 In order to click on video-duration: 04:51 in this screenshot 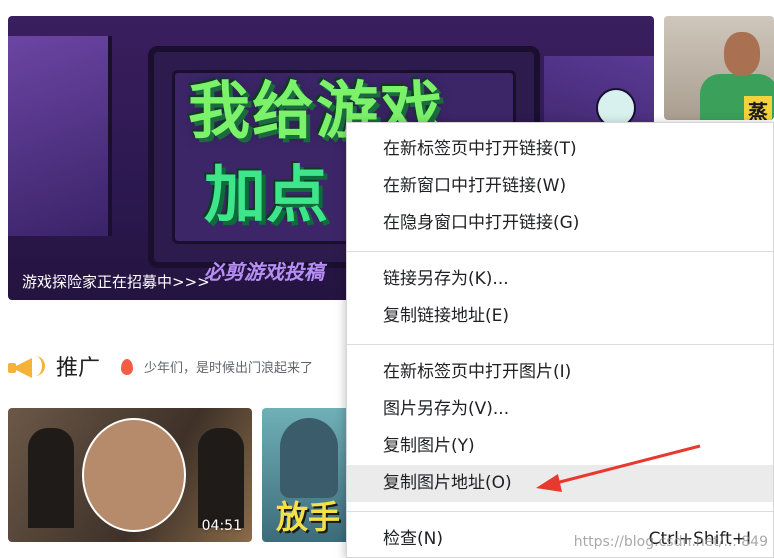, I will do `click(221, 526)`.